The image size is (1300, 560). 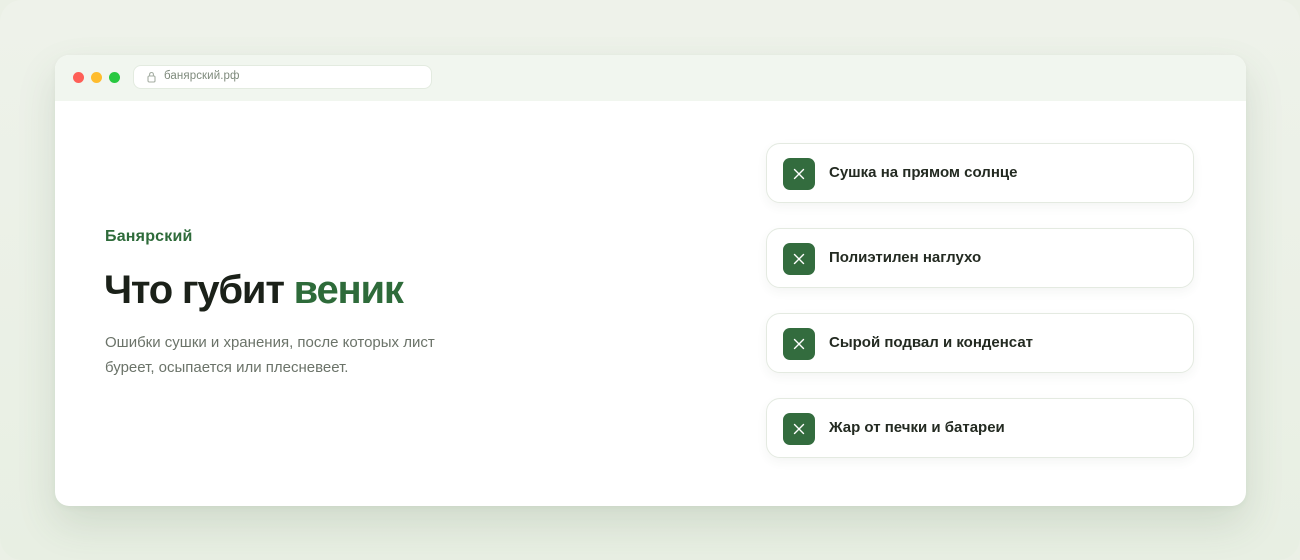 I want to click on mistake-card: Сырой подвал и конденсат, so click(x=980, y=343).